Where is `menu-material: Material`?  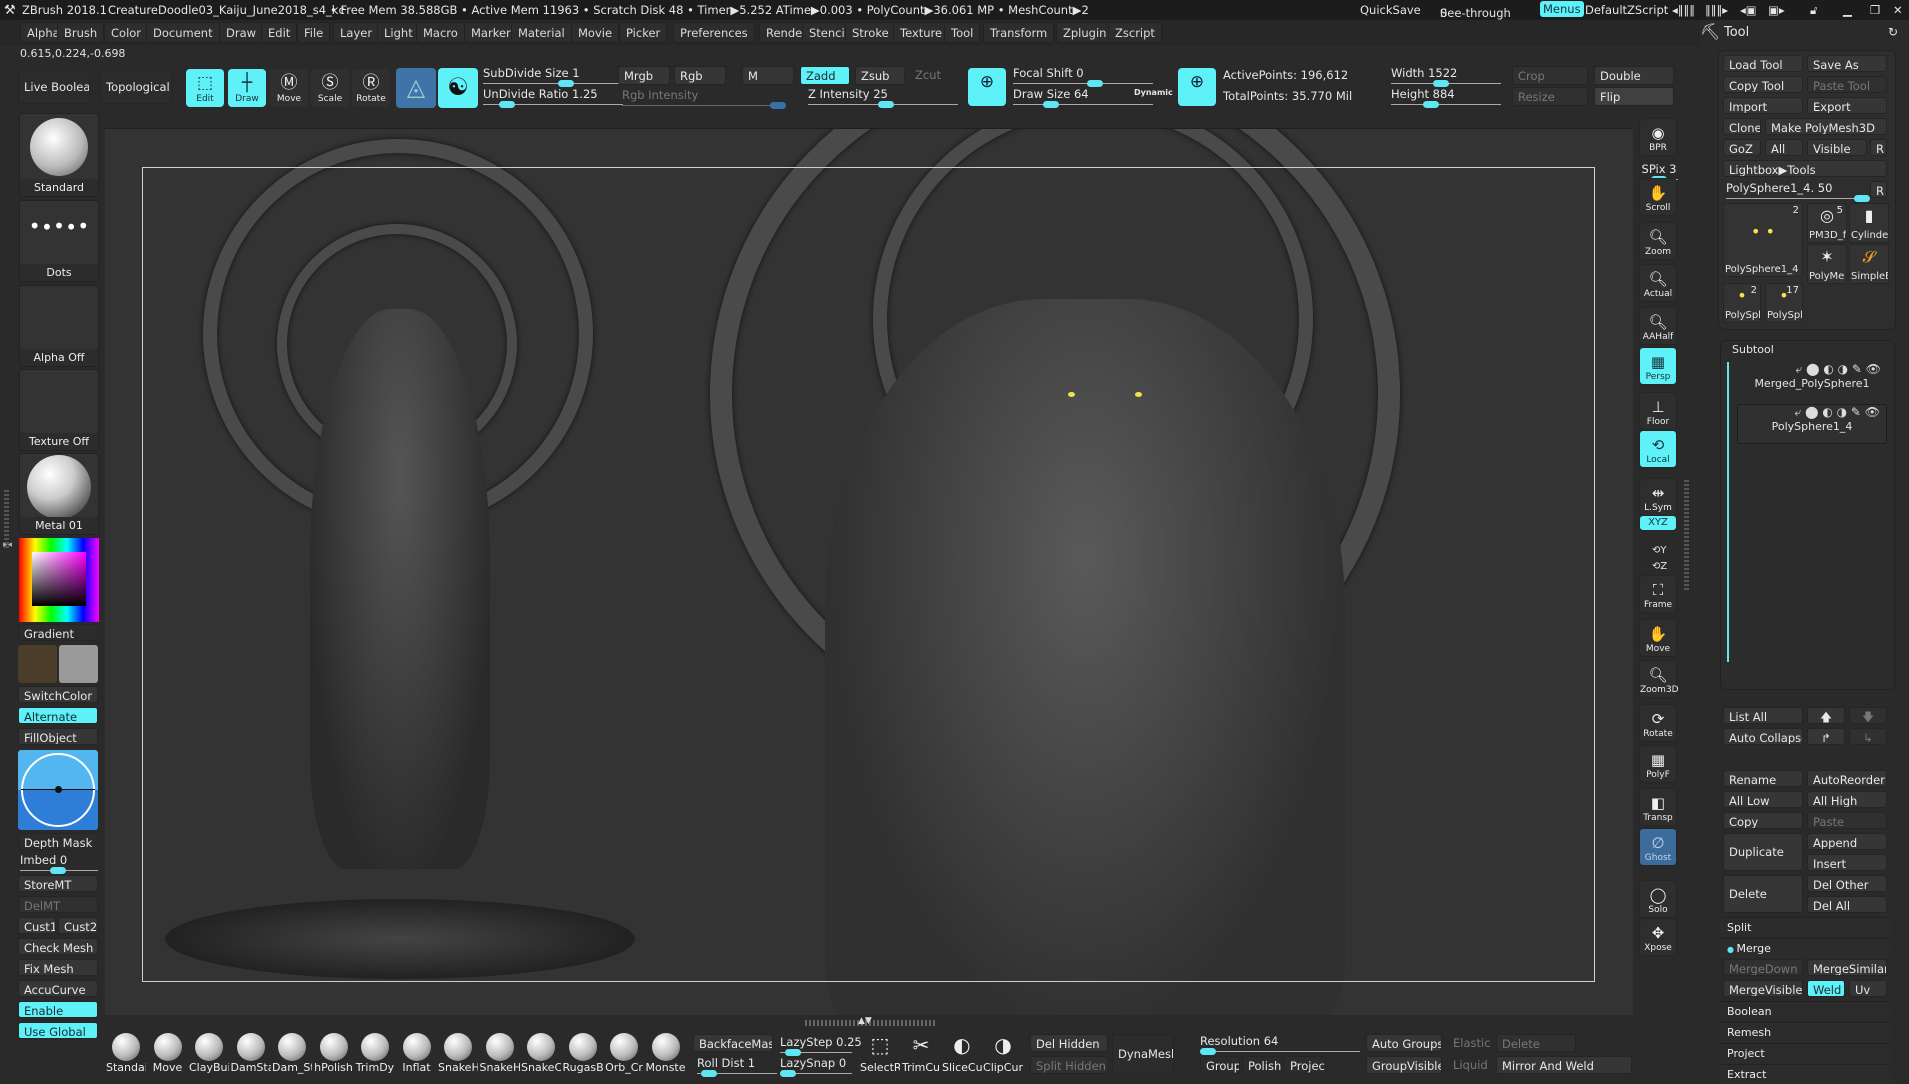 menu-material: Material is located at coordinates (541, 32).